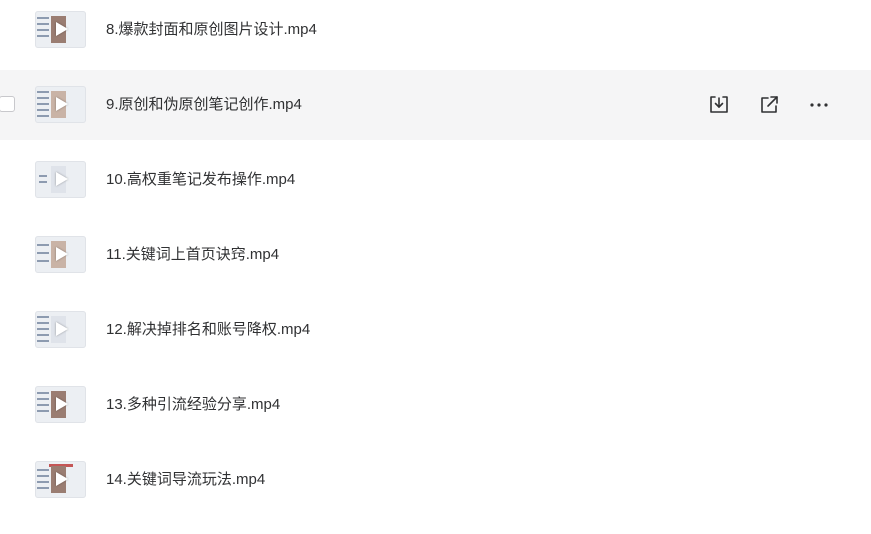 This screenshot has width=871, height=534. I want to click on row-checkbox, so click(7, 104).